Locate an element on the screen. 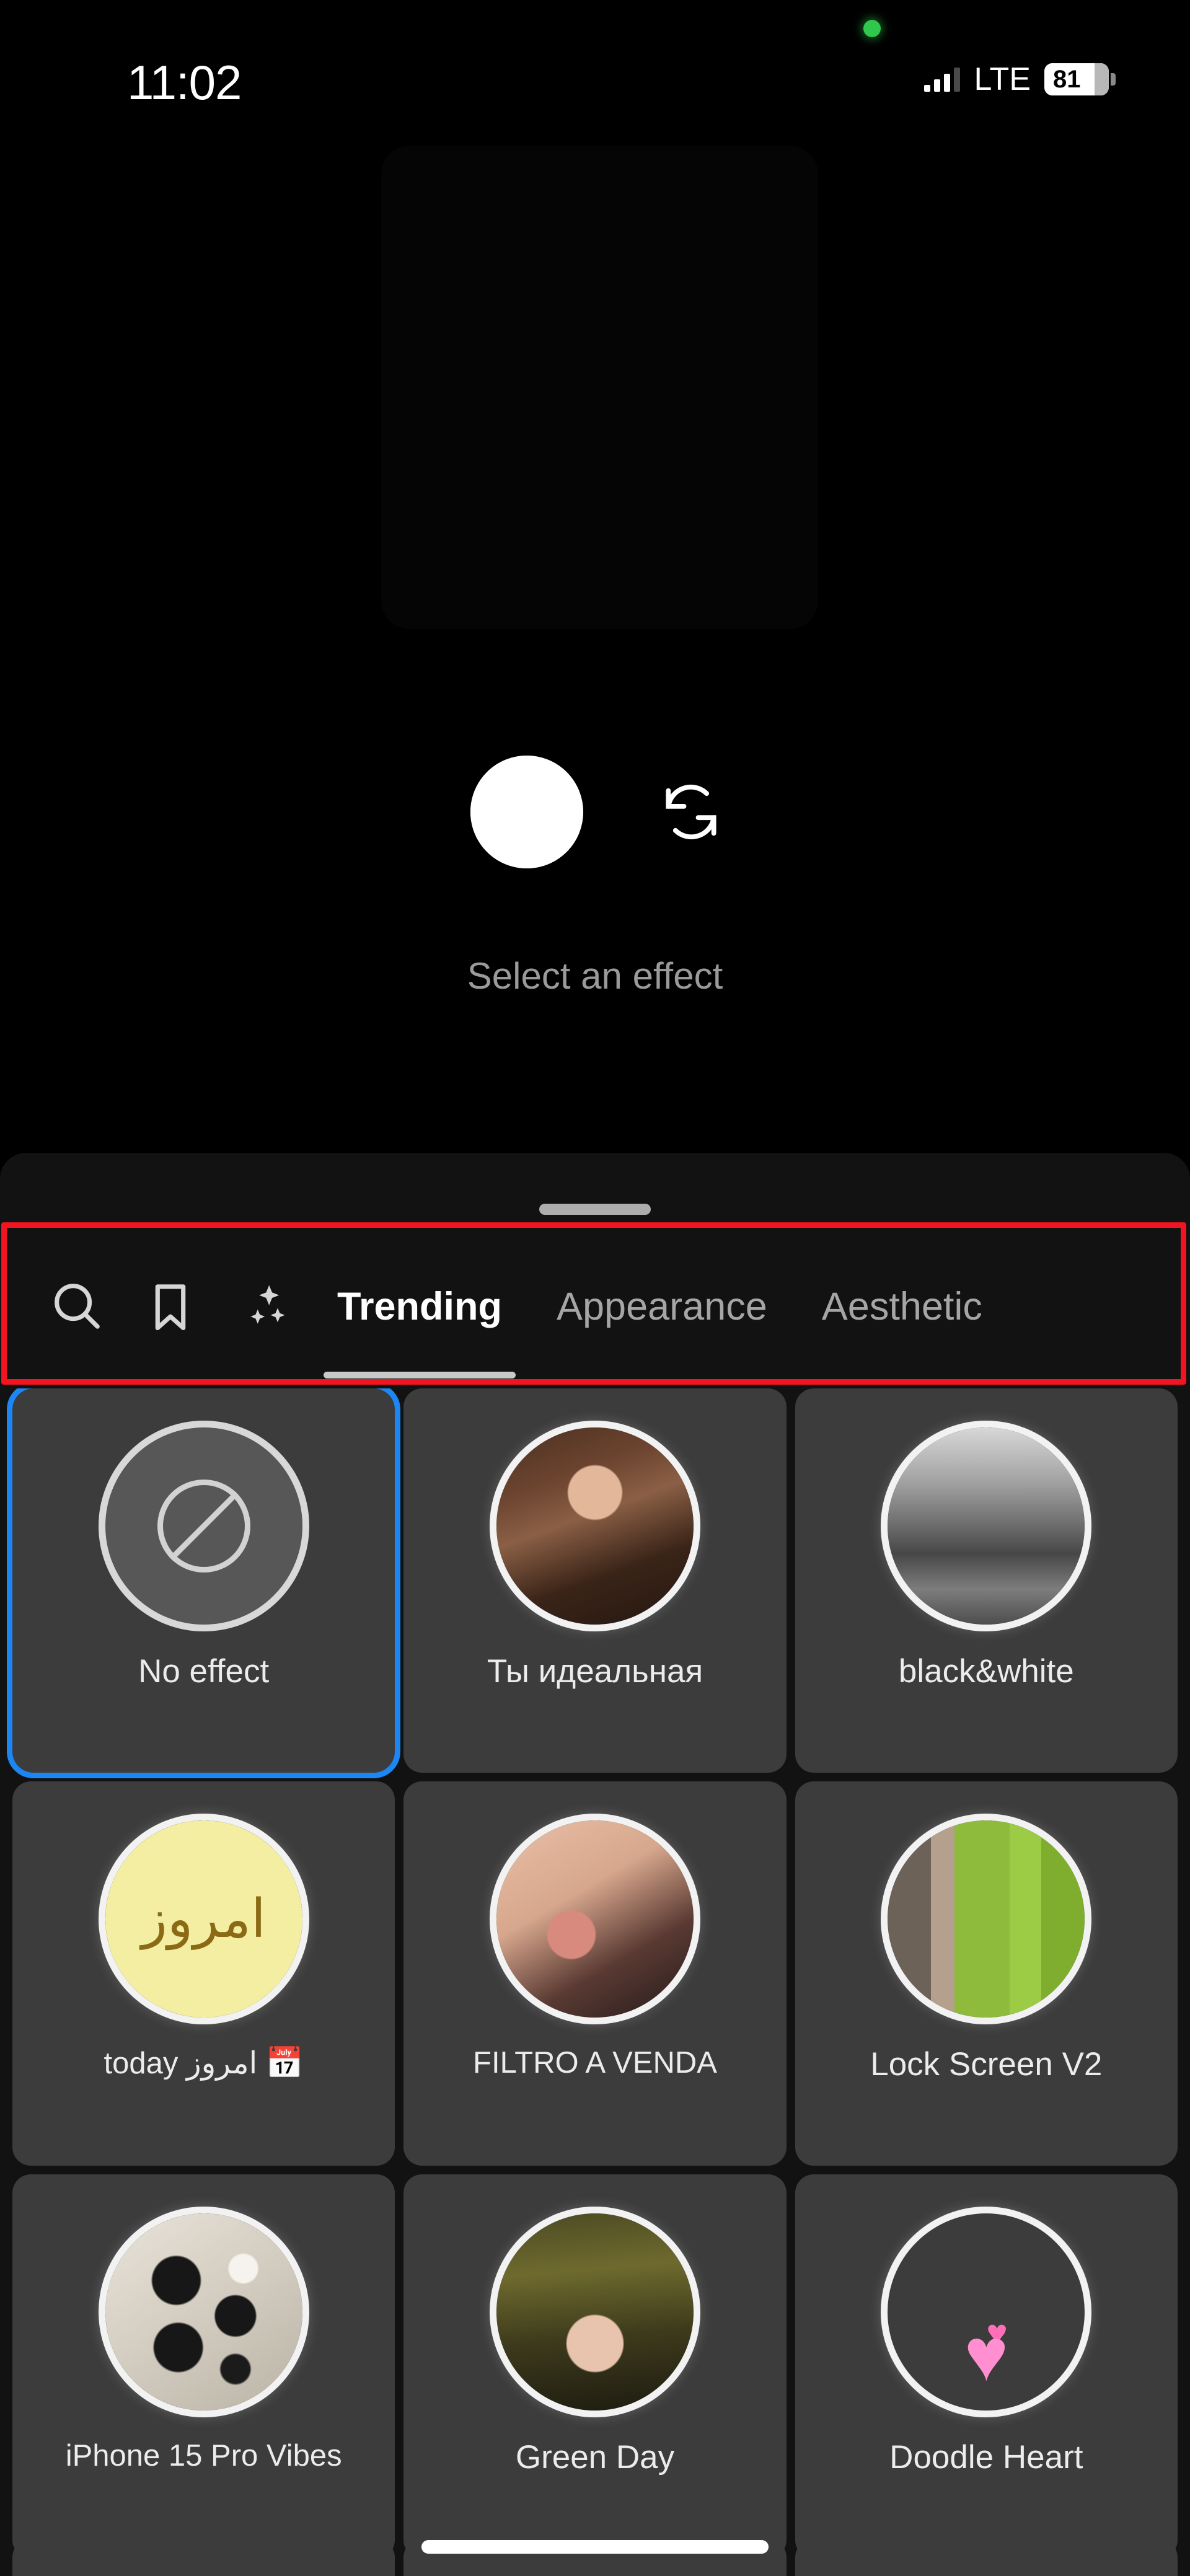 The width and height of the screenshot is (1190, 2576). camera-privacy-indicator-icon is located at coordinates (872, 28).